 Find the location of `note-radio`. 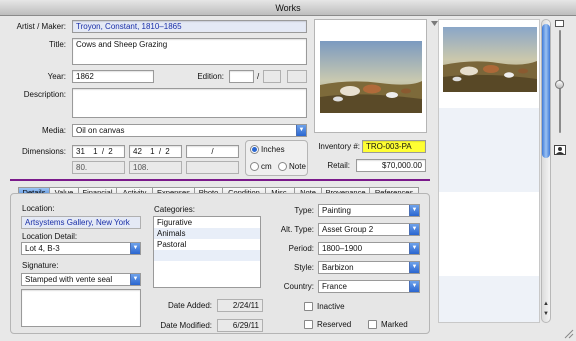

note-radio is located at coordinates (282, 166).